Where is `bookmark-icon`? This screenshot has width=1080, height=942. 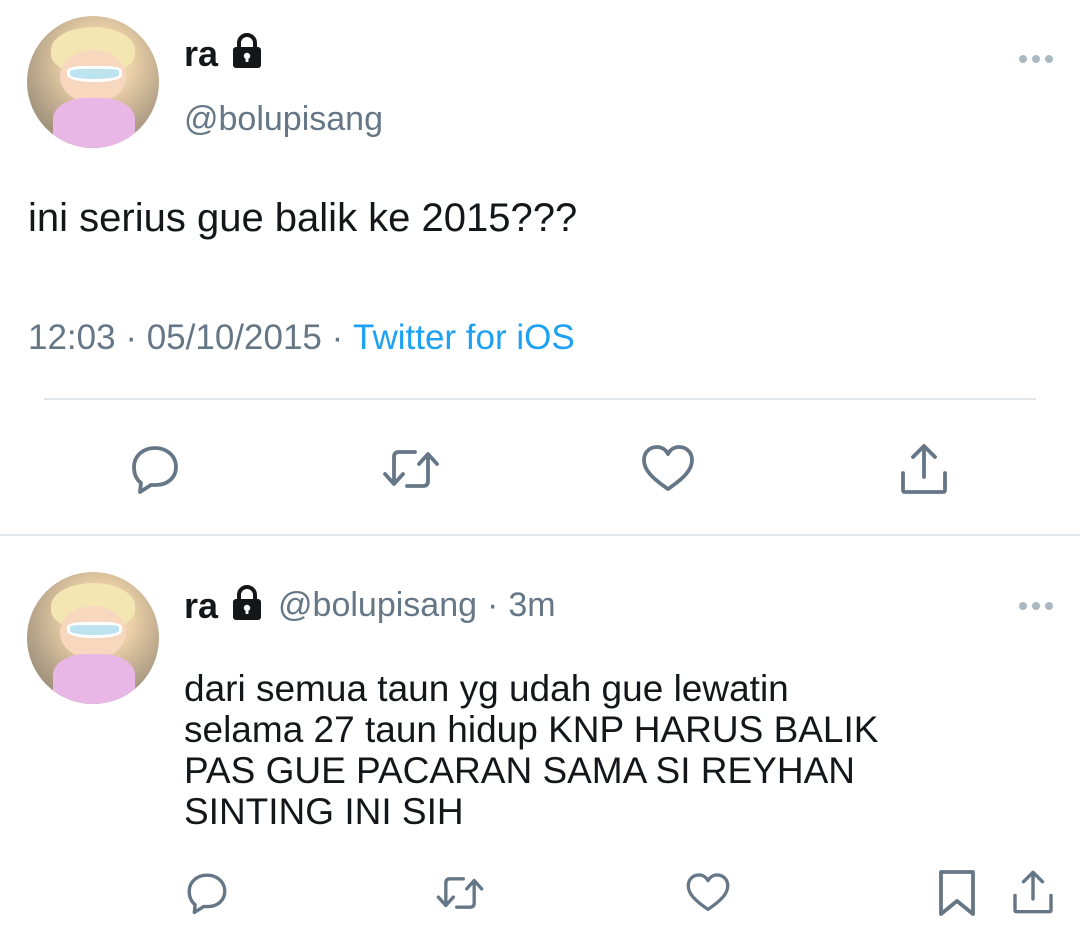 bookmark-icon is located at coordinates (957, 893).